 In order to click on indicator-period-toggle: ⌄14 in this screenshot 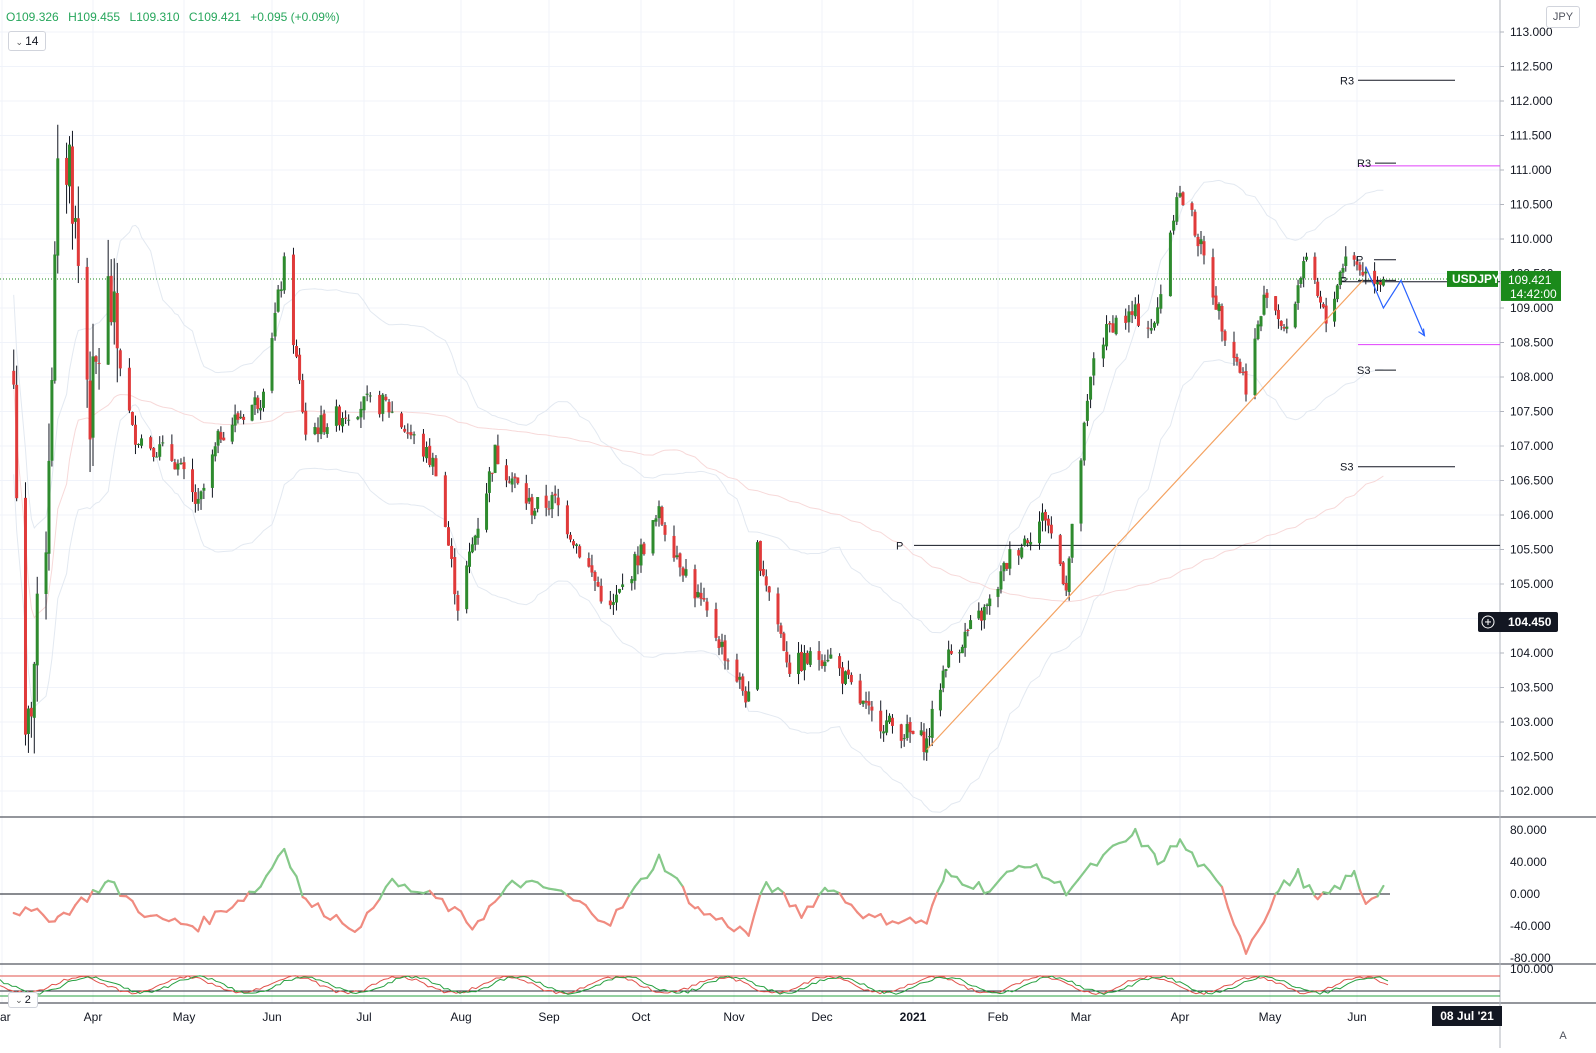, I will do `click(27, 41)`.